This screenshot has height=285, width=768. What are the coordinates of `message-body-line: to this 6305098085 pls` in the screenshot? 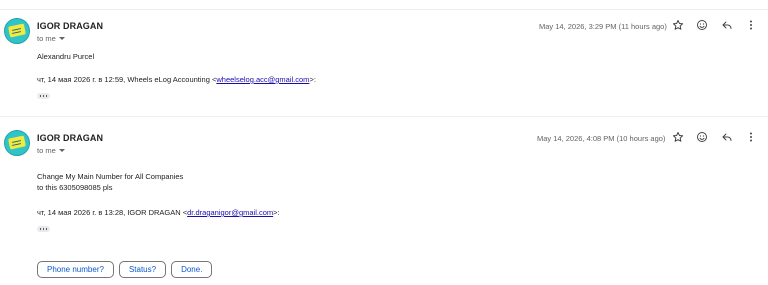 It's located at (75, 187).